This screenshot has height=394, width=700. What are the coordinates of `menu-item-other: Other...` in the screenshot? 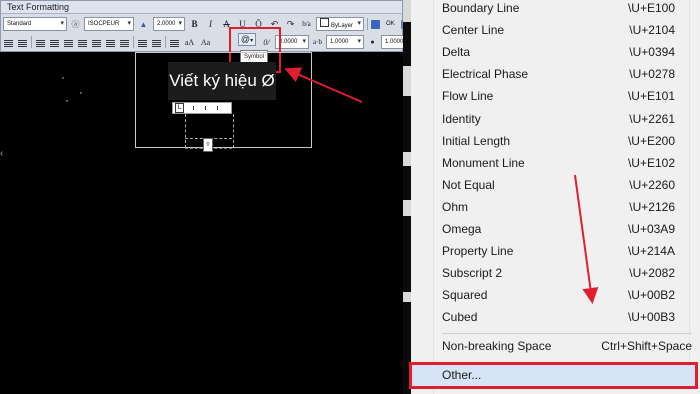 It's located at (553, 375).